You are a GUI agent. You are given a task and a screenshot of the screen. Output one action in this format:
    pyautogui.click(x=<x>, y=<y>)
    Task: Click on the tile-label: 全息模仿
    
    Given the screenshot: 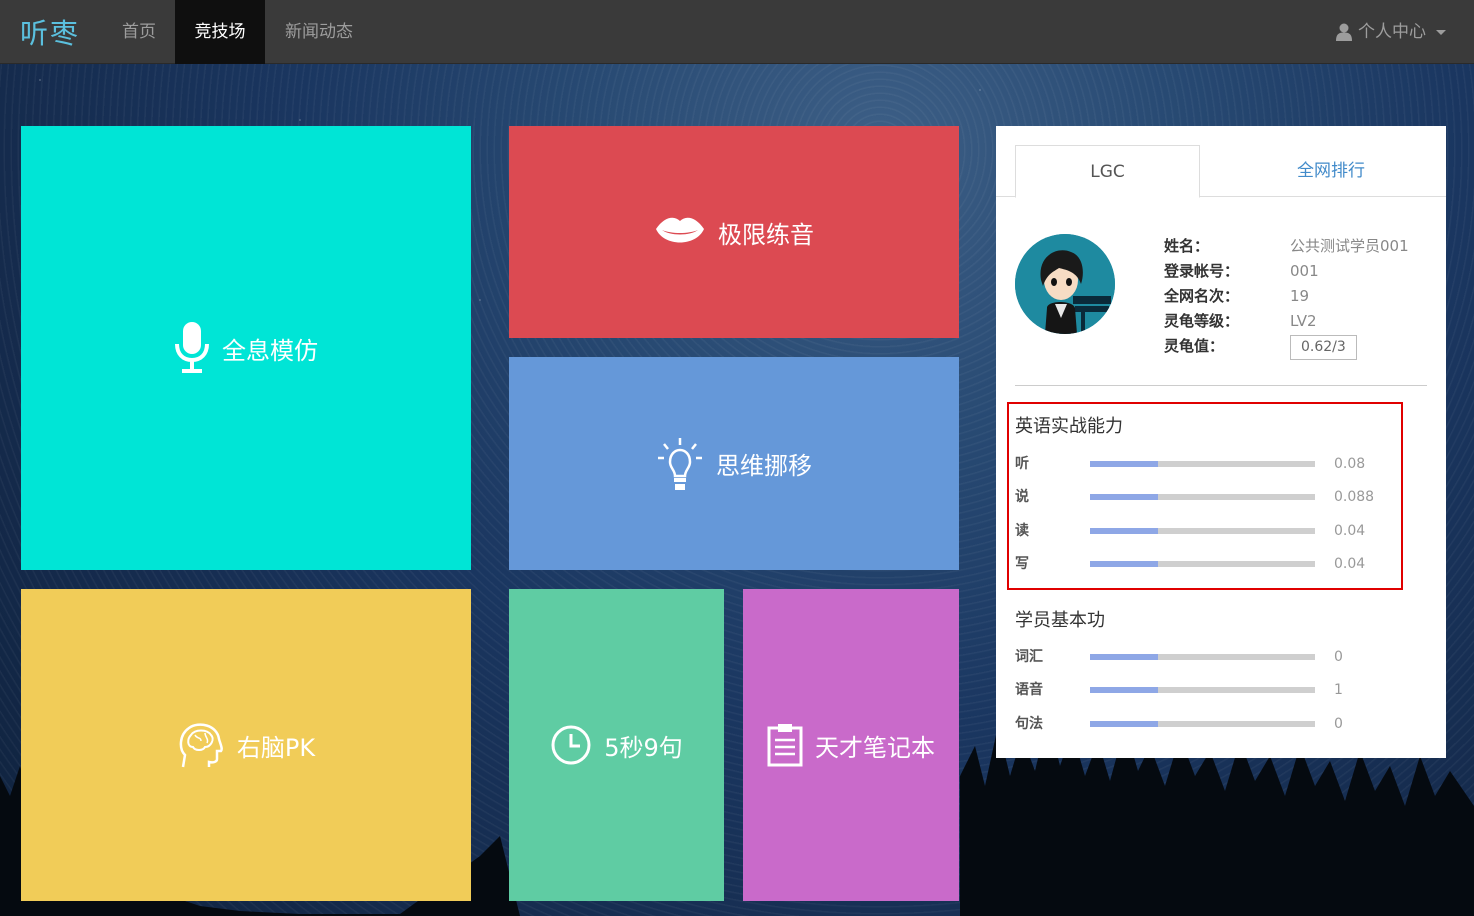 What is the action you would take?
    pyautogui.click(x=270, y=350)
    